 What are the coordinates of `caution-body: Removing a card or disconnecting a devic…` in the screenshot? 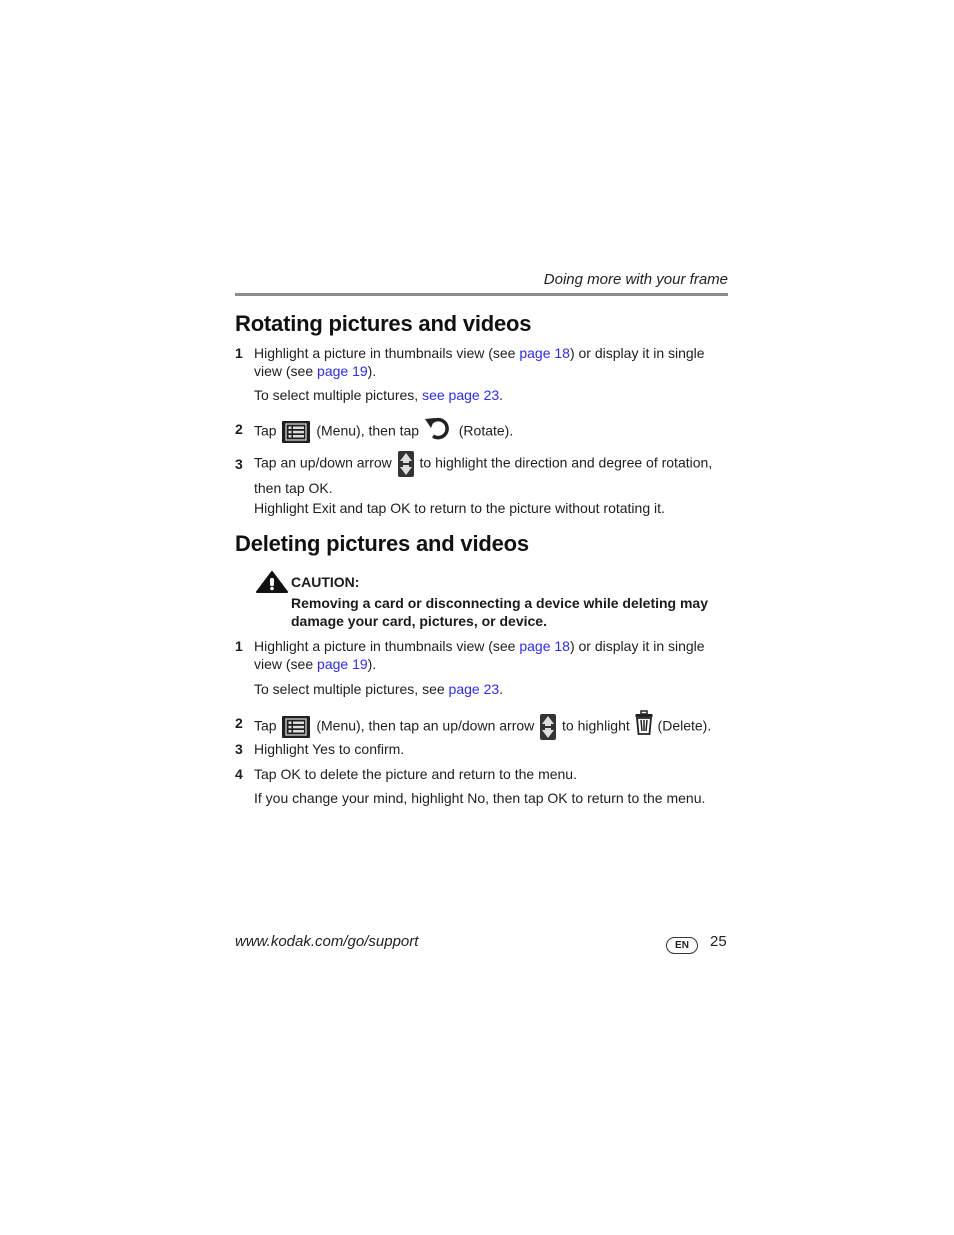 It's located at (500, 612).